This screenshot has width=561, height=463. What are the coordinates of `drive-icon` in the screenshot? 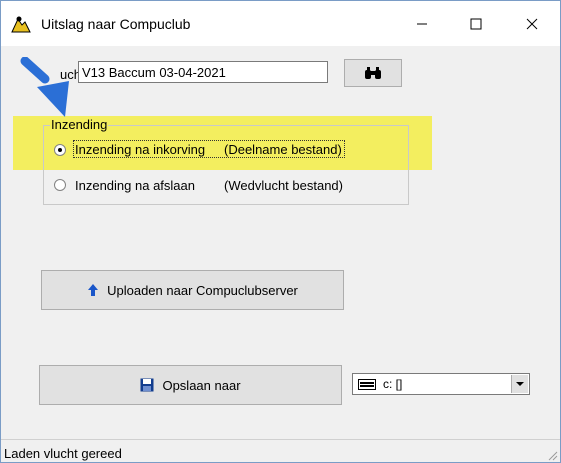 It's located at (367, 384).